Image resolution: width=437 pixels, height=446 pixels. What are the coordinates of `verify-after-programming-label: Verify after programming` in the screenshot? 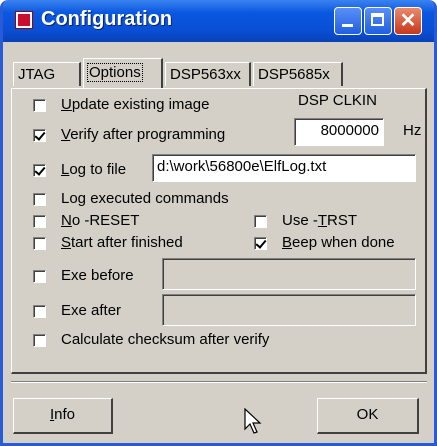 It's located at (143, 134).